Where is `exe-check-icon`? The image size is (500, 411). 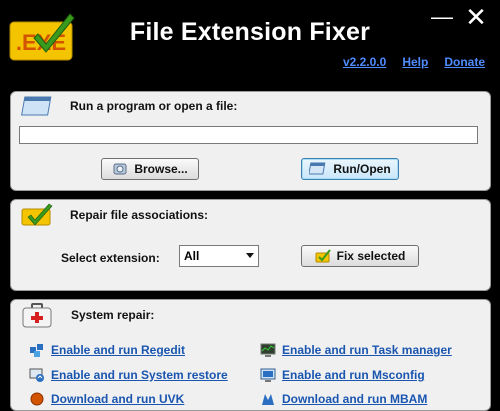
exe-check-icon is located at coordinates (37, 217).